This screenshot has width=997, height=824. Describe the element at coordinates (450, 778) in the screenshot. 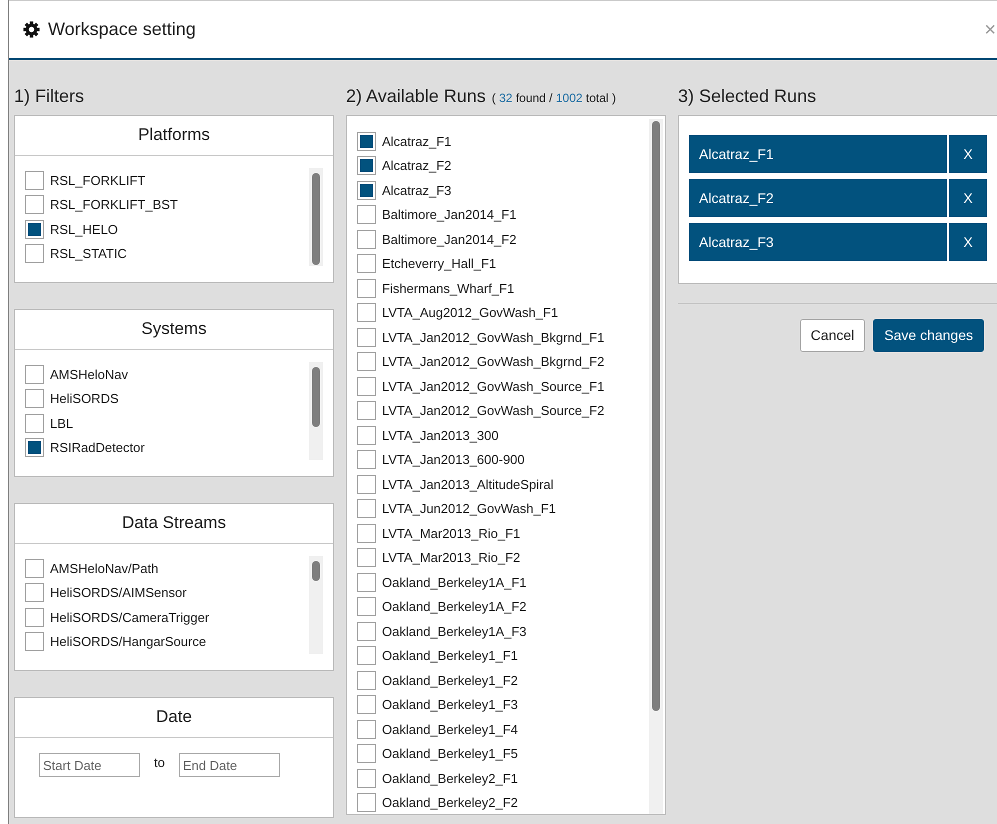

I see `run-name: Oakland_Berkeley2_F1` at that location.